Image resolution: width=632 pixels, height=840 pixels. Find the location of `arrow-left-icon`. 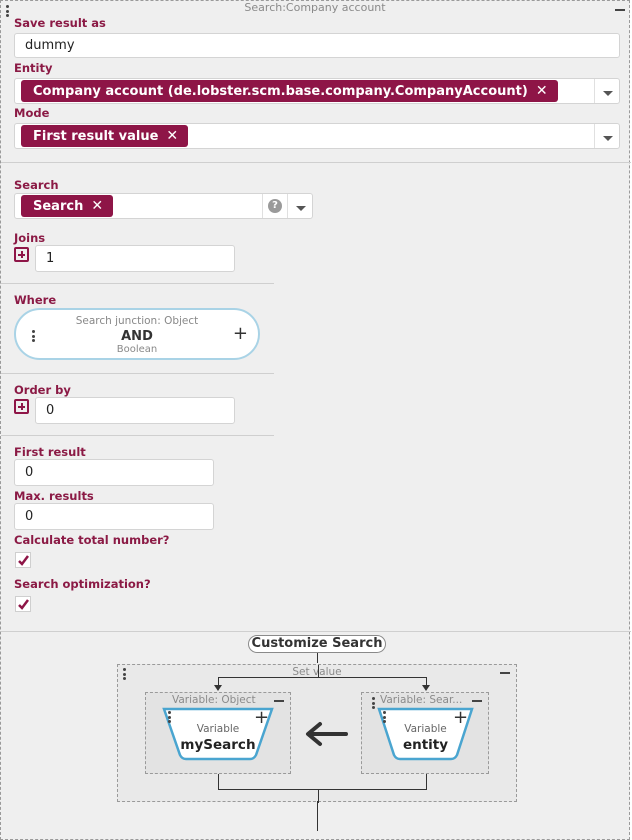

arrow-left-icon is located at coordinates (327, 734).